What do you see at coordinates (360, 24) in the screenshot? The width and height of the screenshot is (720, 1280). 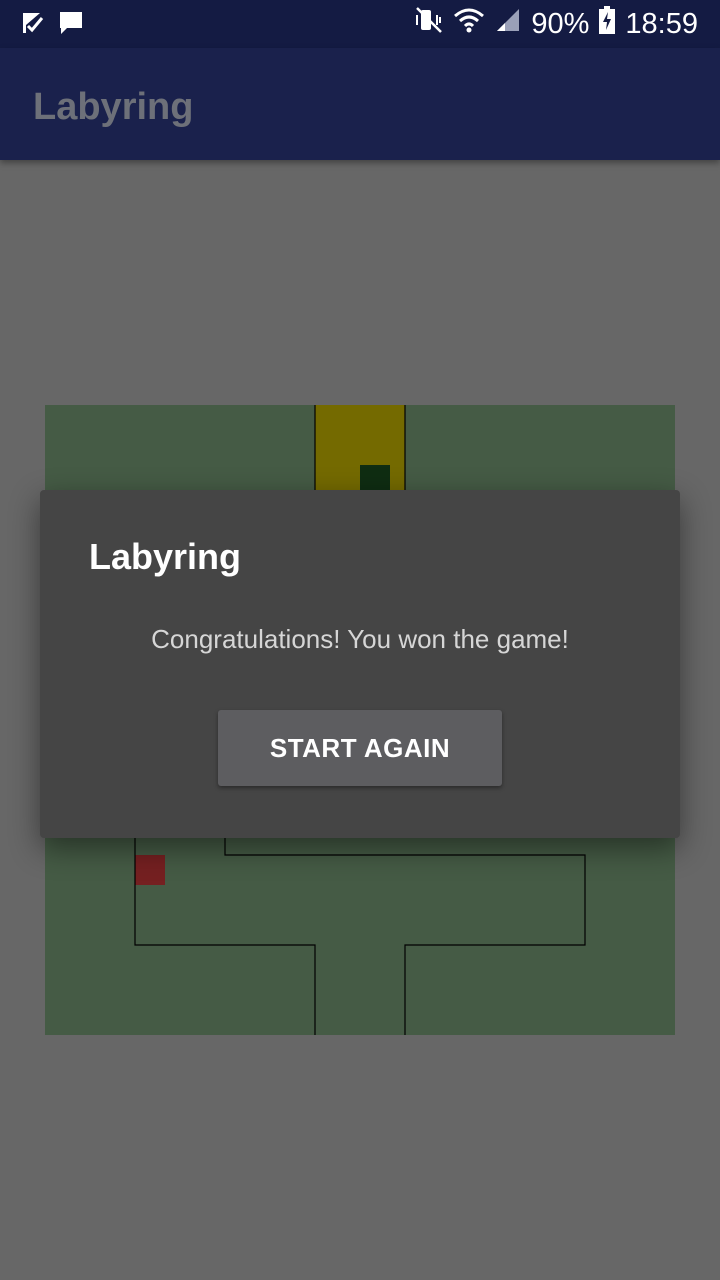 I see `status-bar: 90% 18:59` at bounding box center [360, 24].